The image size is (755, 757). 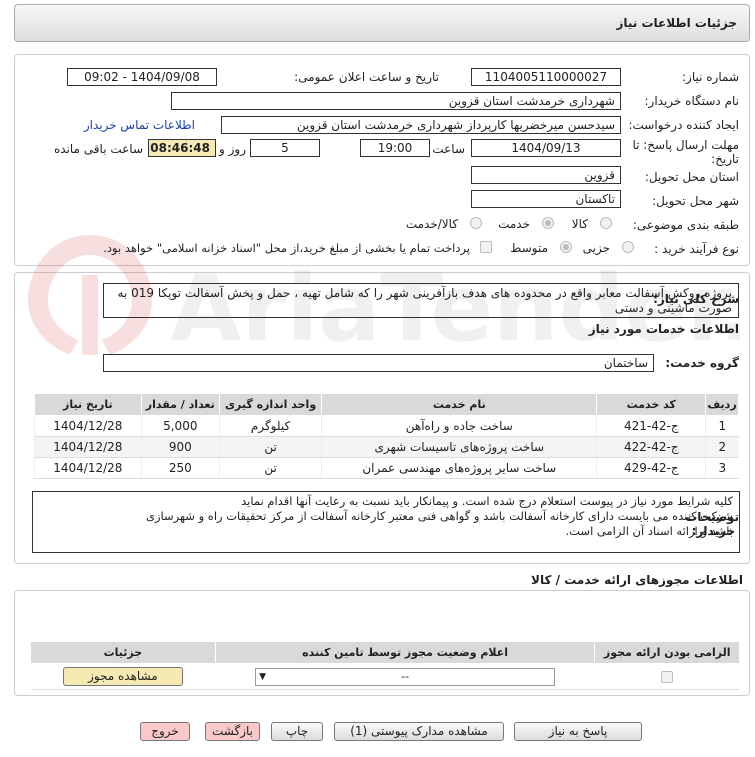 I want to click on row-index: 2, so click(x=722, y=447).